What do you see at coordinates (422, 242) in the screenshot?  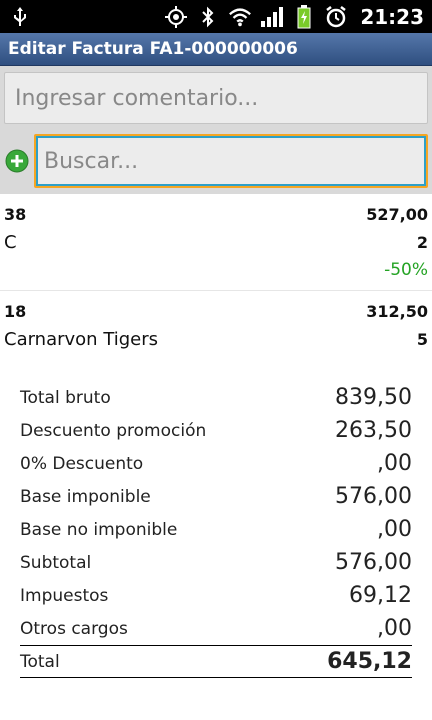 I see `item-quantity: 2` at bounding box center [422, 242].